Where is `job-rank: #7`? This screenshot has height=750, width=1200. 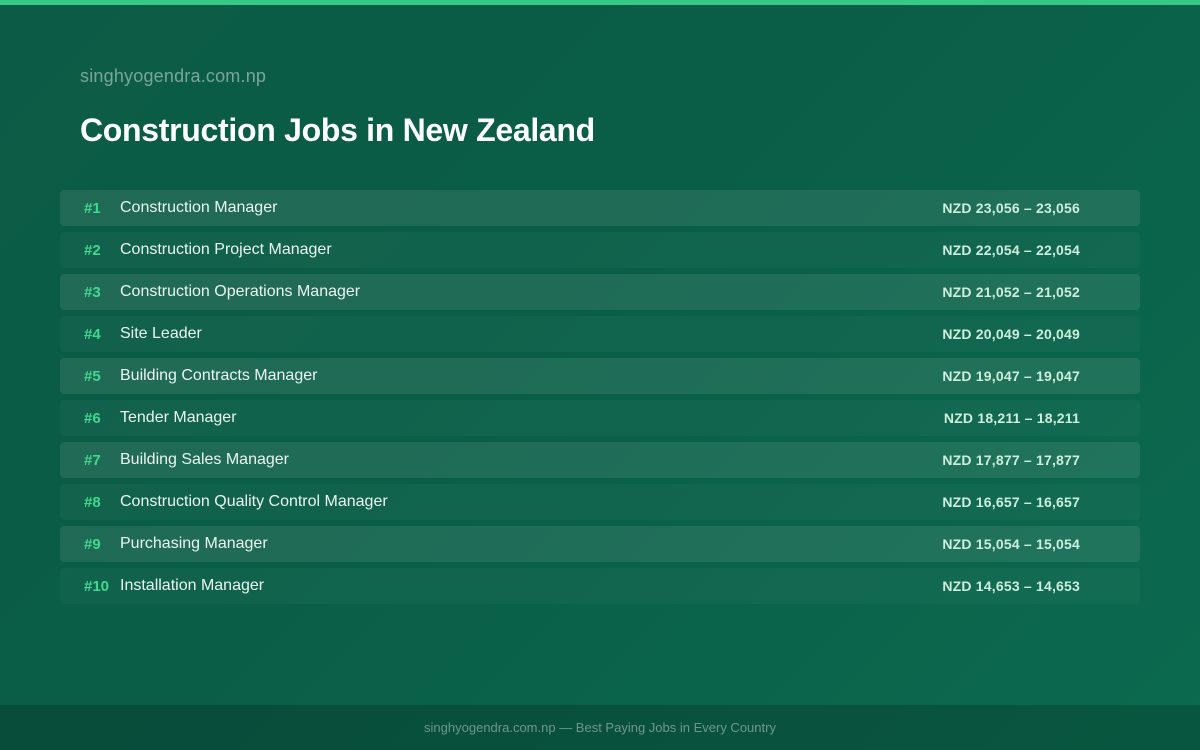
job-rank: #7 is located at coordinates (92, 460).